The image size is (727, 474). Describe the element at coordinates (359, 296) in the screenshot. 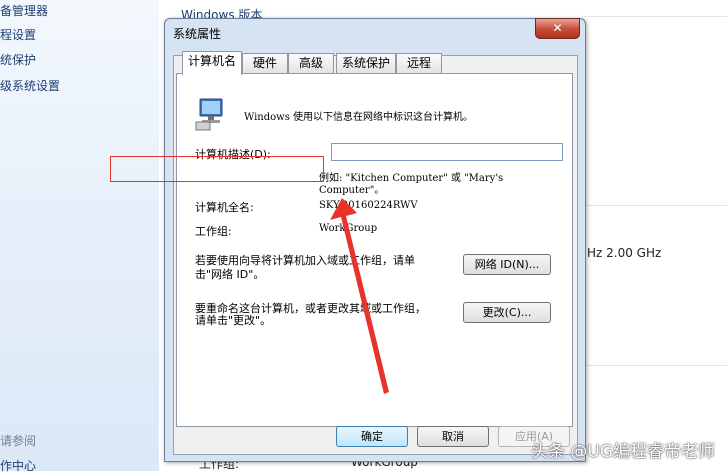

I see `annotation-arrow` at that location.